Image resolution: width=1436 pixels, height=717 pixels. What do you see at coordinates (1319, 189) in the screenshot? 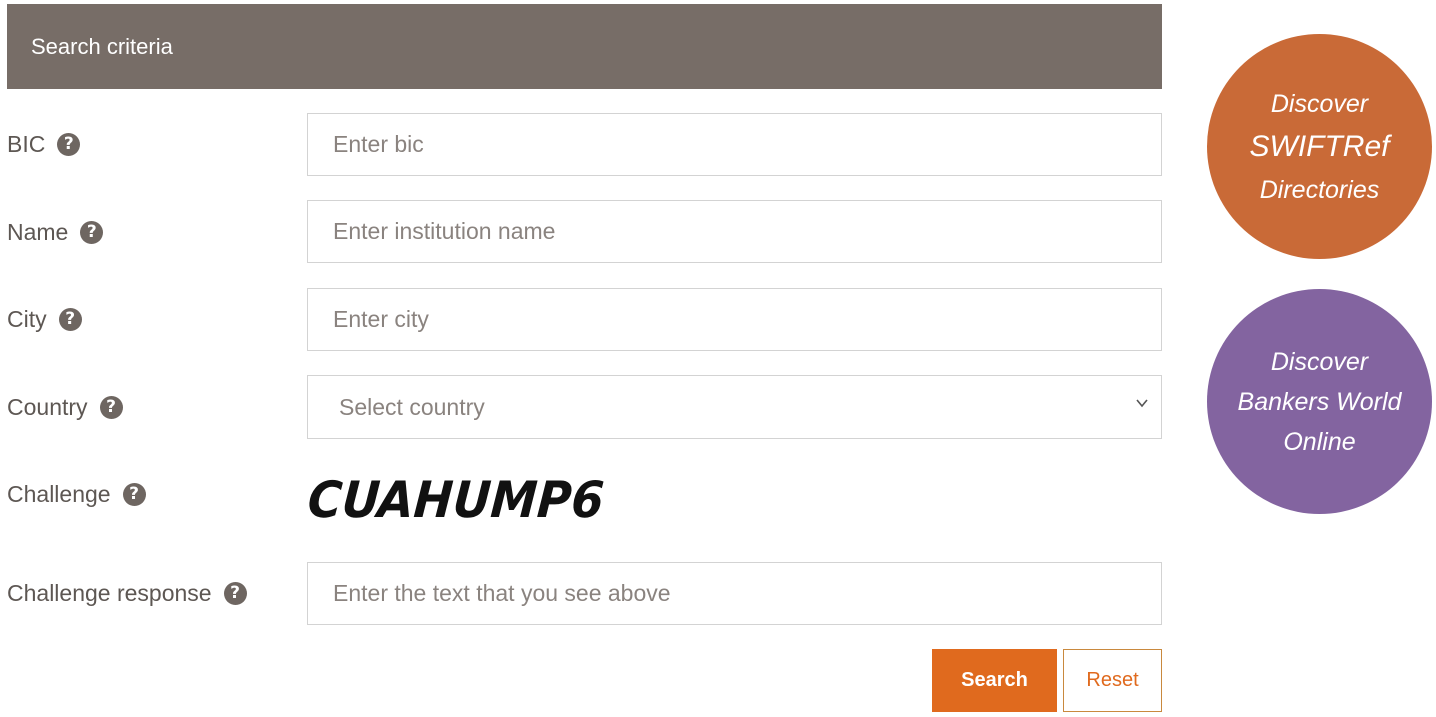
I see `promo-line: Directories` at bounding box center [1319, 189].